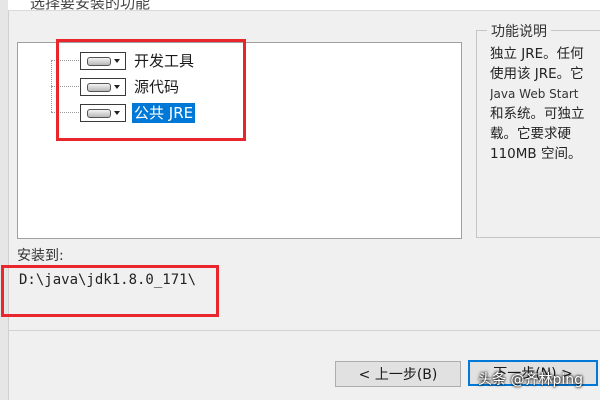 This screenshot has height=400, width=600. What do you see at coordinates (537, 54) in the screenshot?
I see `description-line: 独立 JRE。任何` at bounding box center [537, 54].